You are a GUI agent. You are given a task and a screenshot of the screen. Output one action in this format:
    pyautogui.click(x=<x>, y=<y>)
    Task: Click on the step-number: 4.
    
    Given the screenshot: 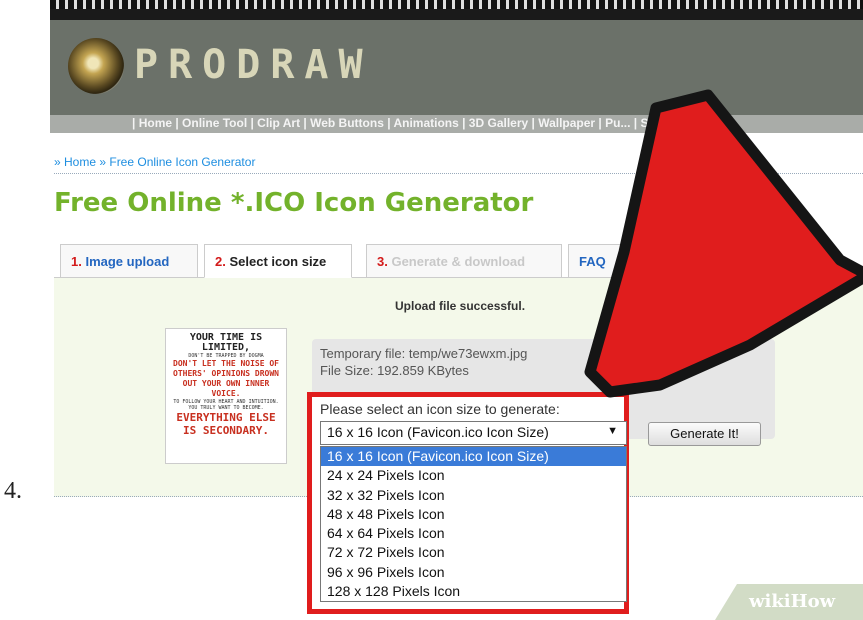 What is the action you would take?
    pyautogui.click(x=13, y=491)
    